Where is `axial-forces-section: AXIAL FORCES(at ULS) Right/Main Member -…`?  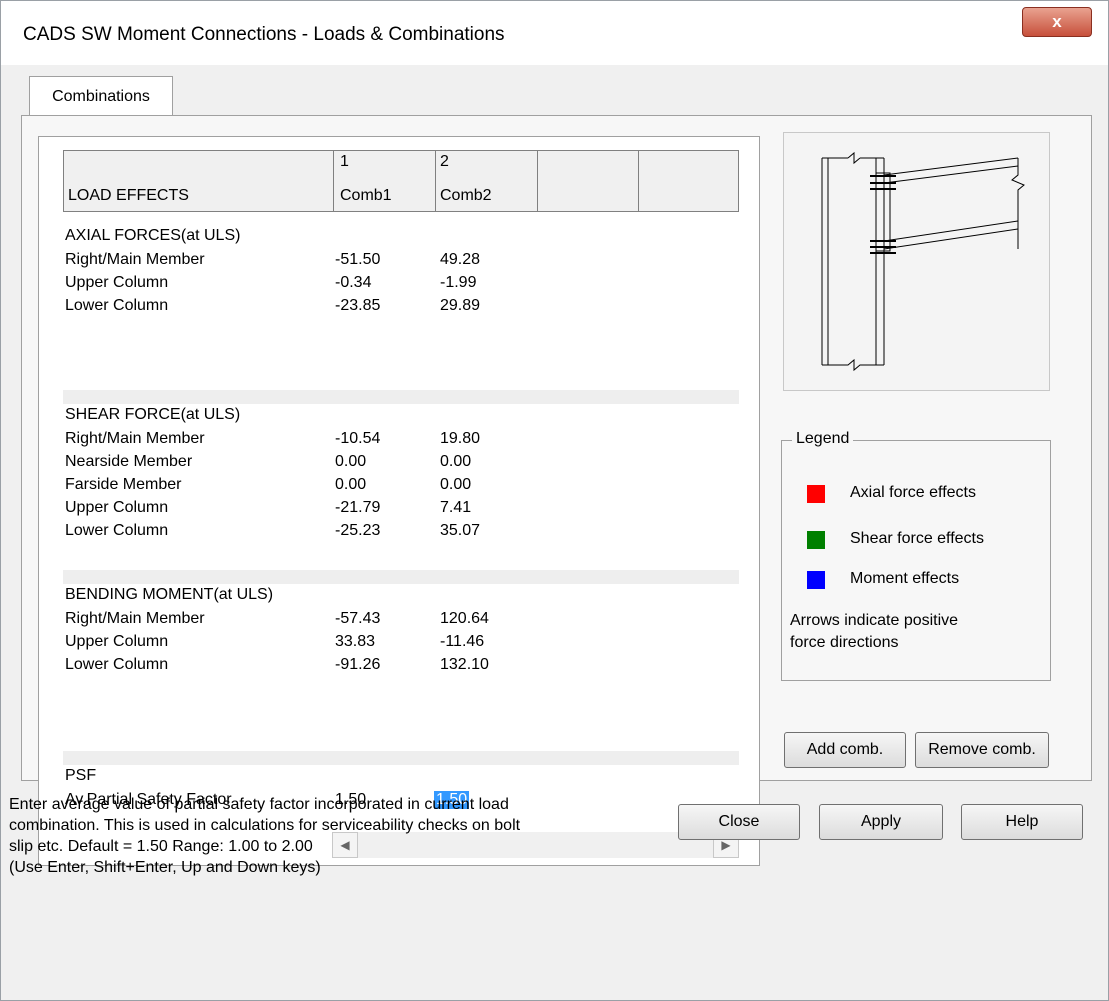
axial-forces-section: AXIAL FORCES(at ULS) Right/Main Member -… is located at coordinates (401, 307).